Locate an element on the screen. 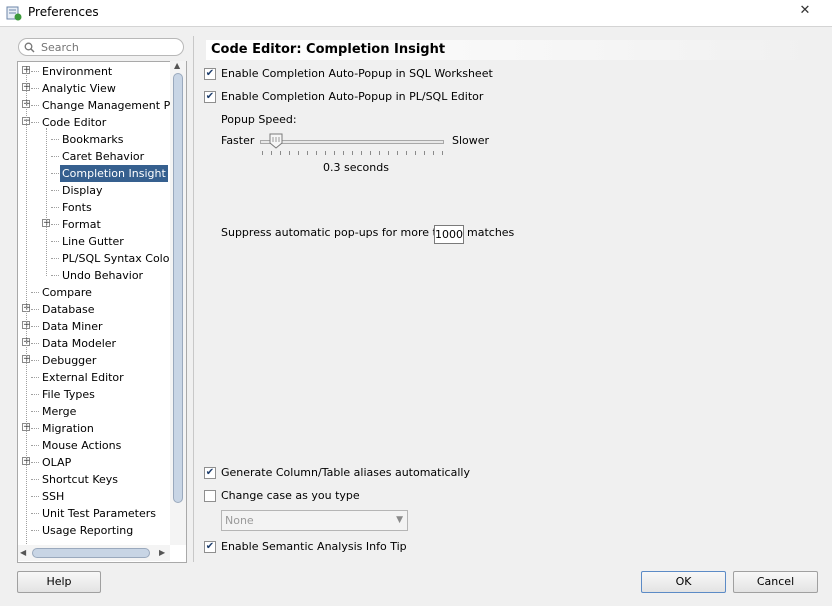 Image resolution: width=832 pixels, height=606 pixels. tree-item: PL/SQL Syntax Colors is located at coordinates (102, 258).